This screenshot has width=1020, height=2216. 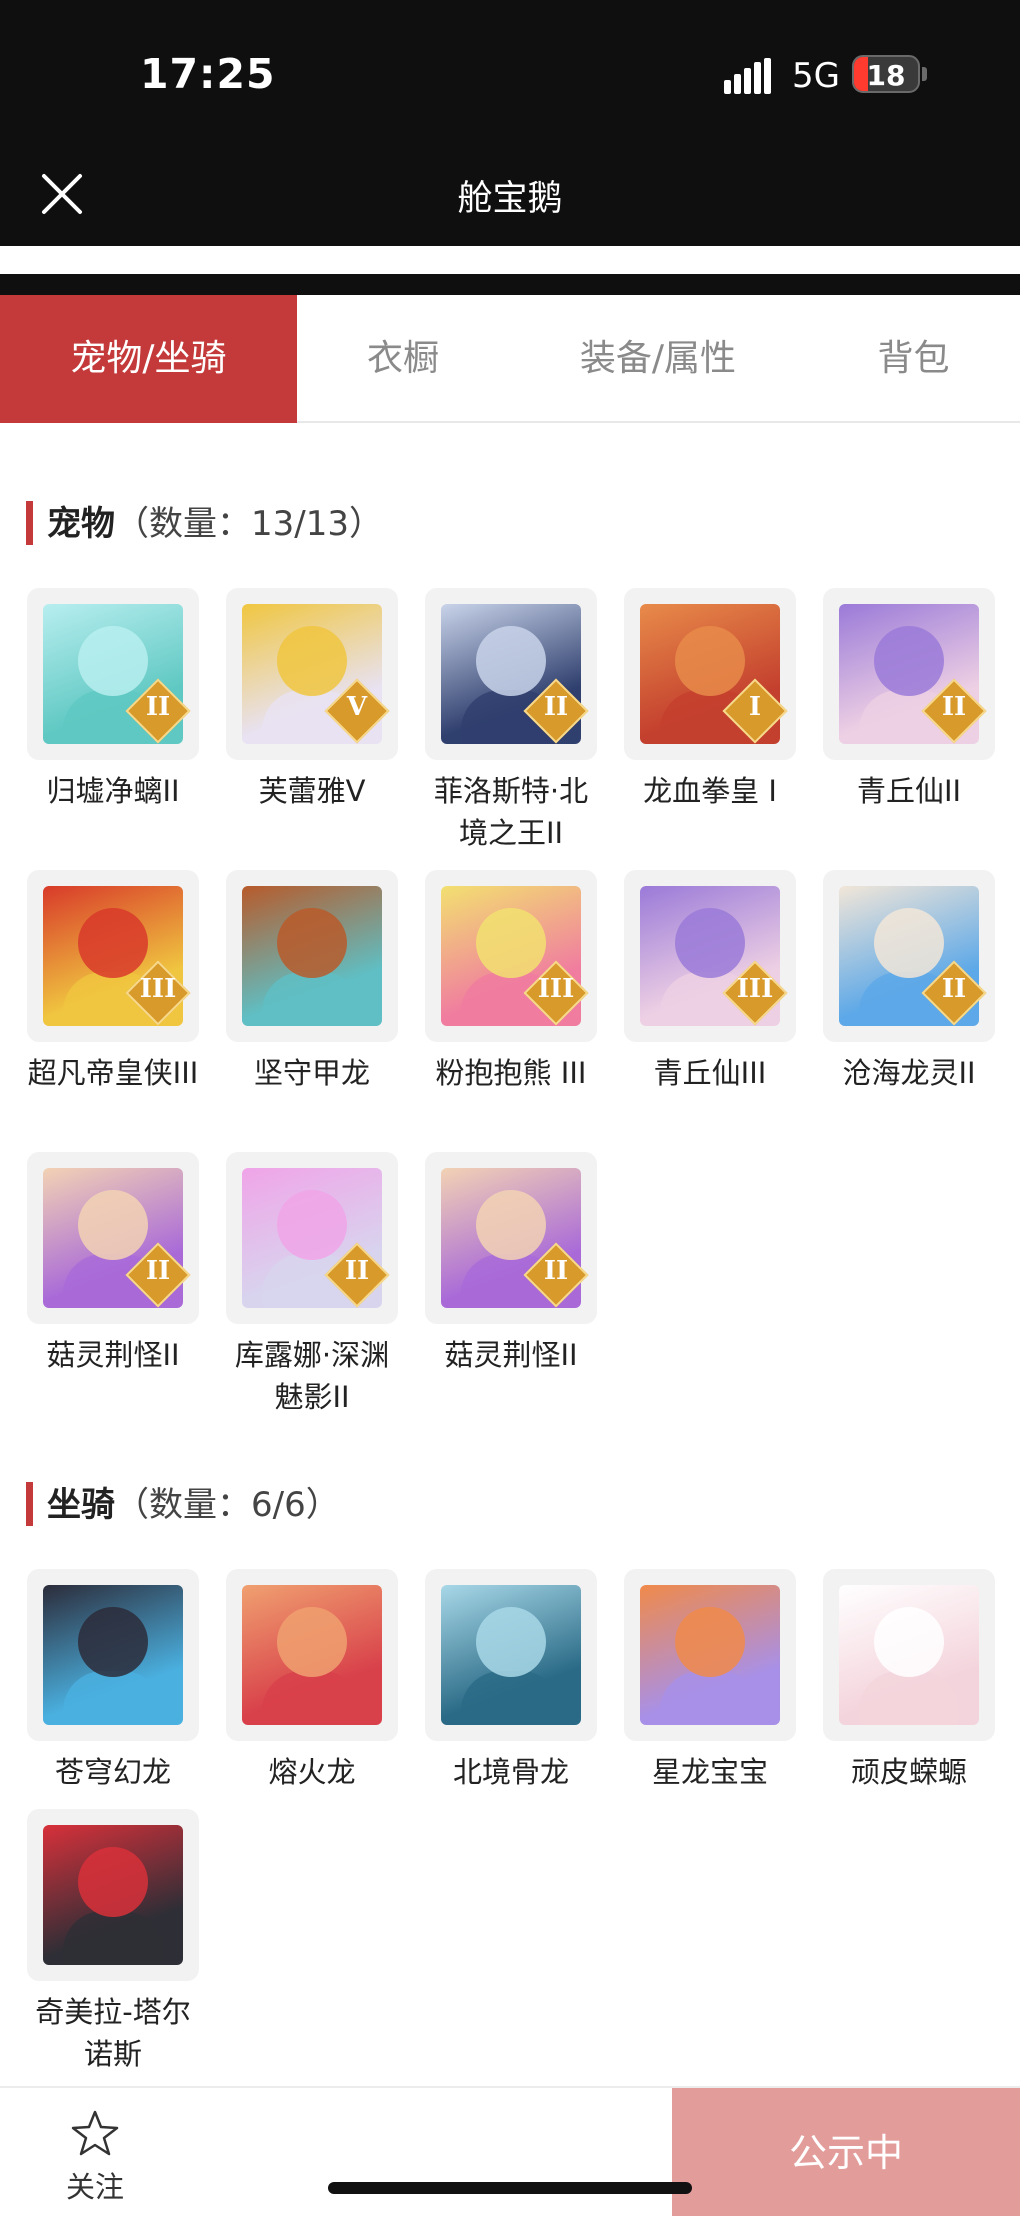 I want to click on pet-name: 青丘仙III, so click(x=710, y=1073).